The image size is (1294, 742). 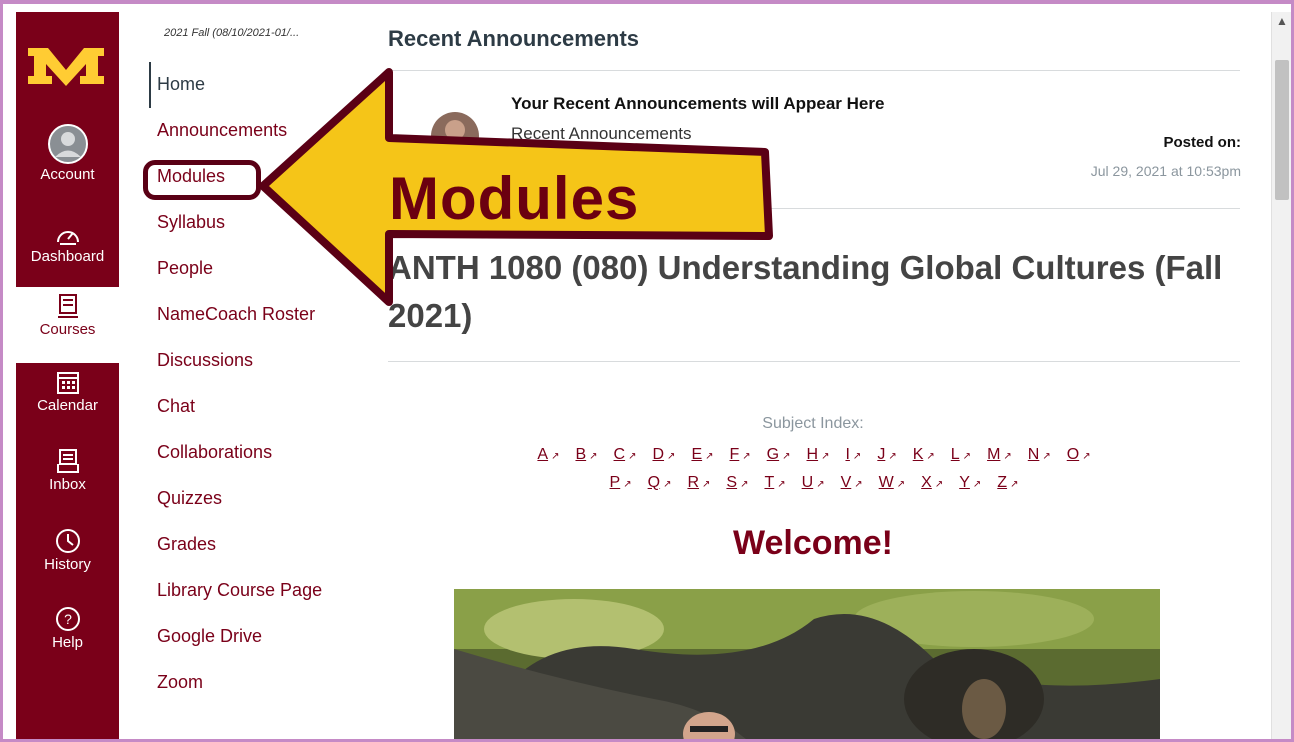 I want to click on course-nav-quizzes: Quizzes, so click(x=189, y=498).